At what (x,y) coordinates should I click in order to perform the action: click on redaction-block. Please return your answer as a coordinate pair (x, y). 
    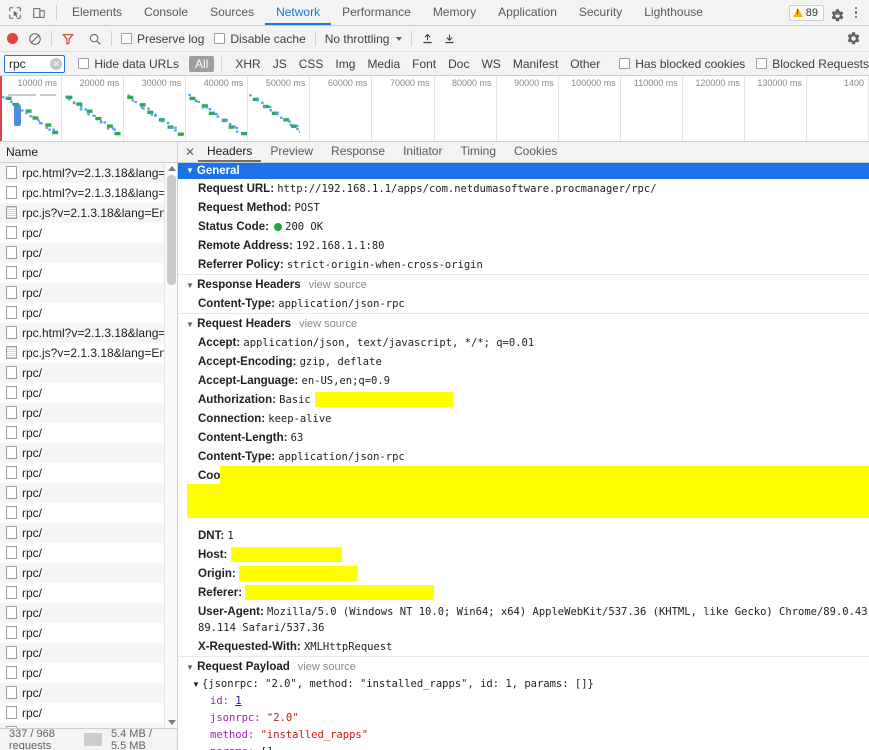
    Looking at the image, I should click on (340, 592).